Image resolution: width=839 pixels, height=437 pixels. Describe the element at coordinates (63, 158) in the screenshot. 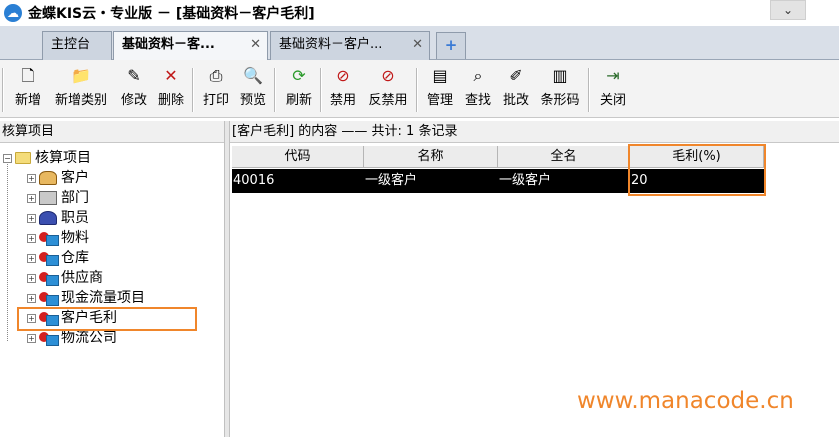

I see `tree-label: 核算项目` at that location.